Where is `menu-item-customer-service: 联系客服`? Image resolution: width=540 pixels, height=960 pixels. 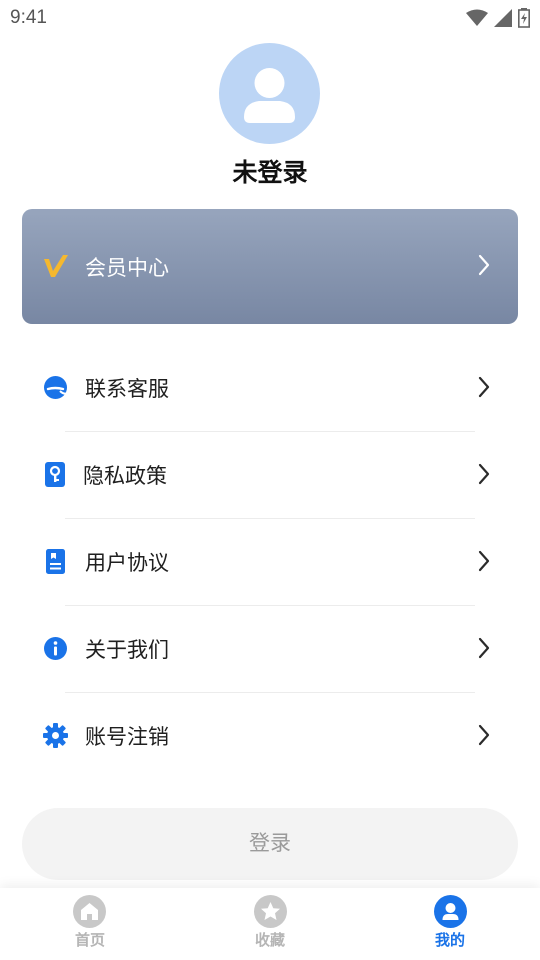
menu-item-customer-service: 联系客服 is located at coordinates (270, 388).